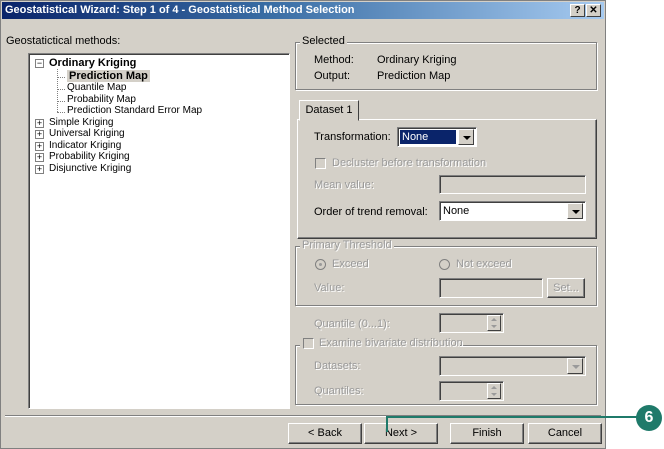 The width and height of the screenshot is (664, 449). I want to click on quantile-spin-icon, so click(494, 323).